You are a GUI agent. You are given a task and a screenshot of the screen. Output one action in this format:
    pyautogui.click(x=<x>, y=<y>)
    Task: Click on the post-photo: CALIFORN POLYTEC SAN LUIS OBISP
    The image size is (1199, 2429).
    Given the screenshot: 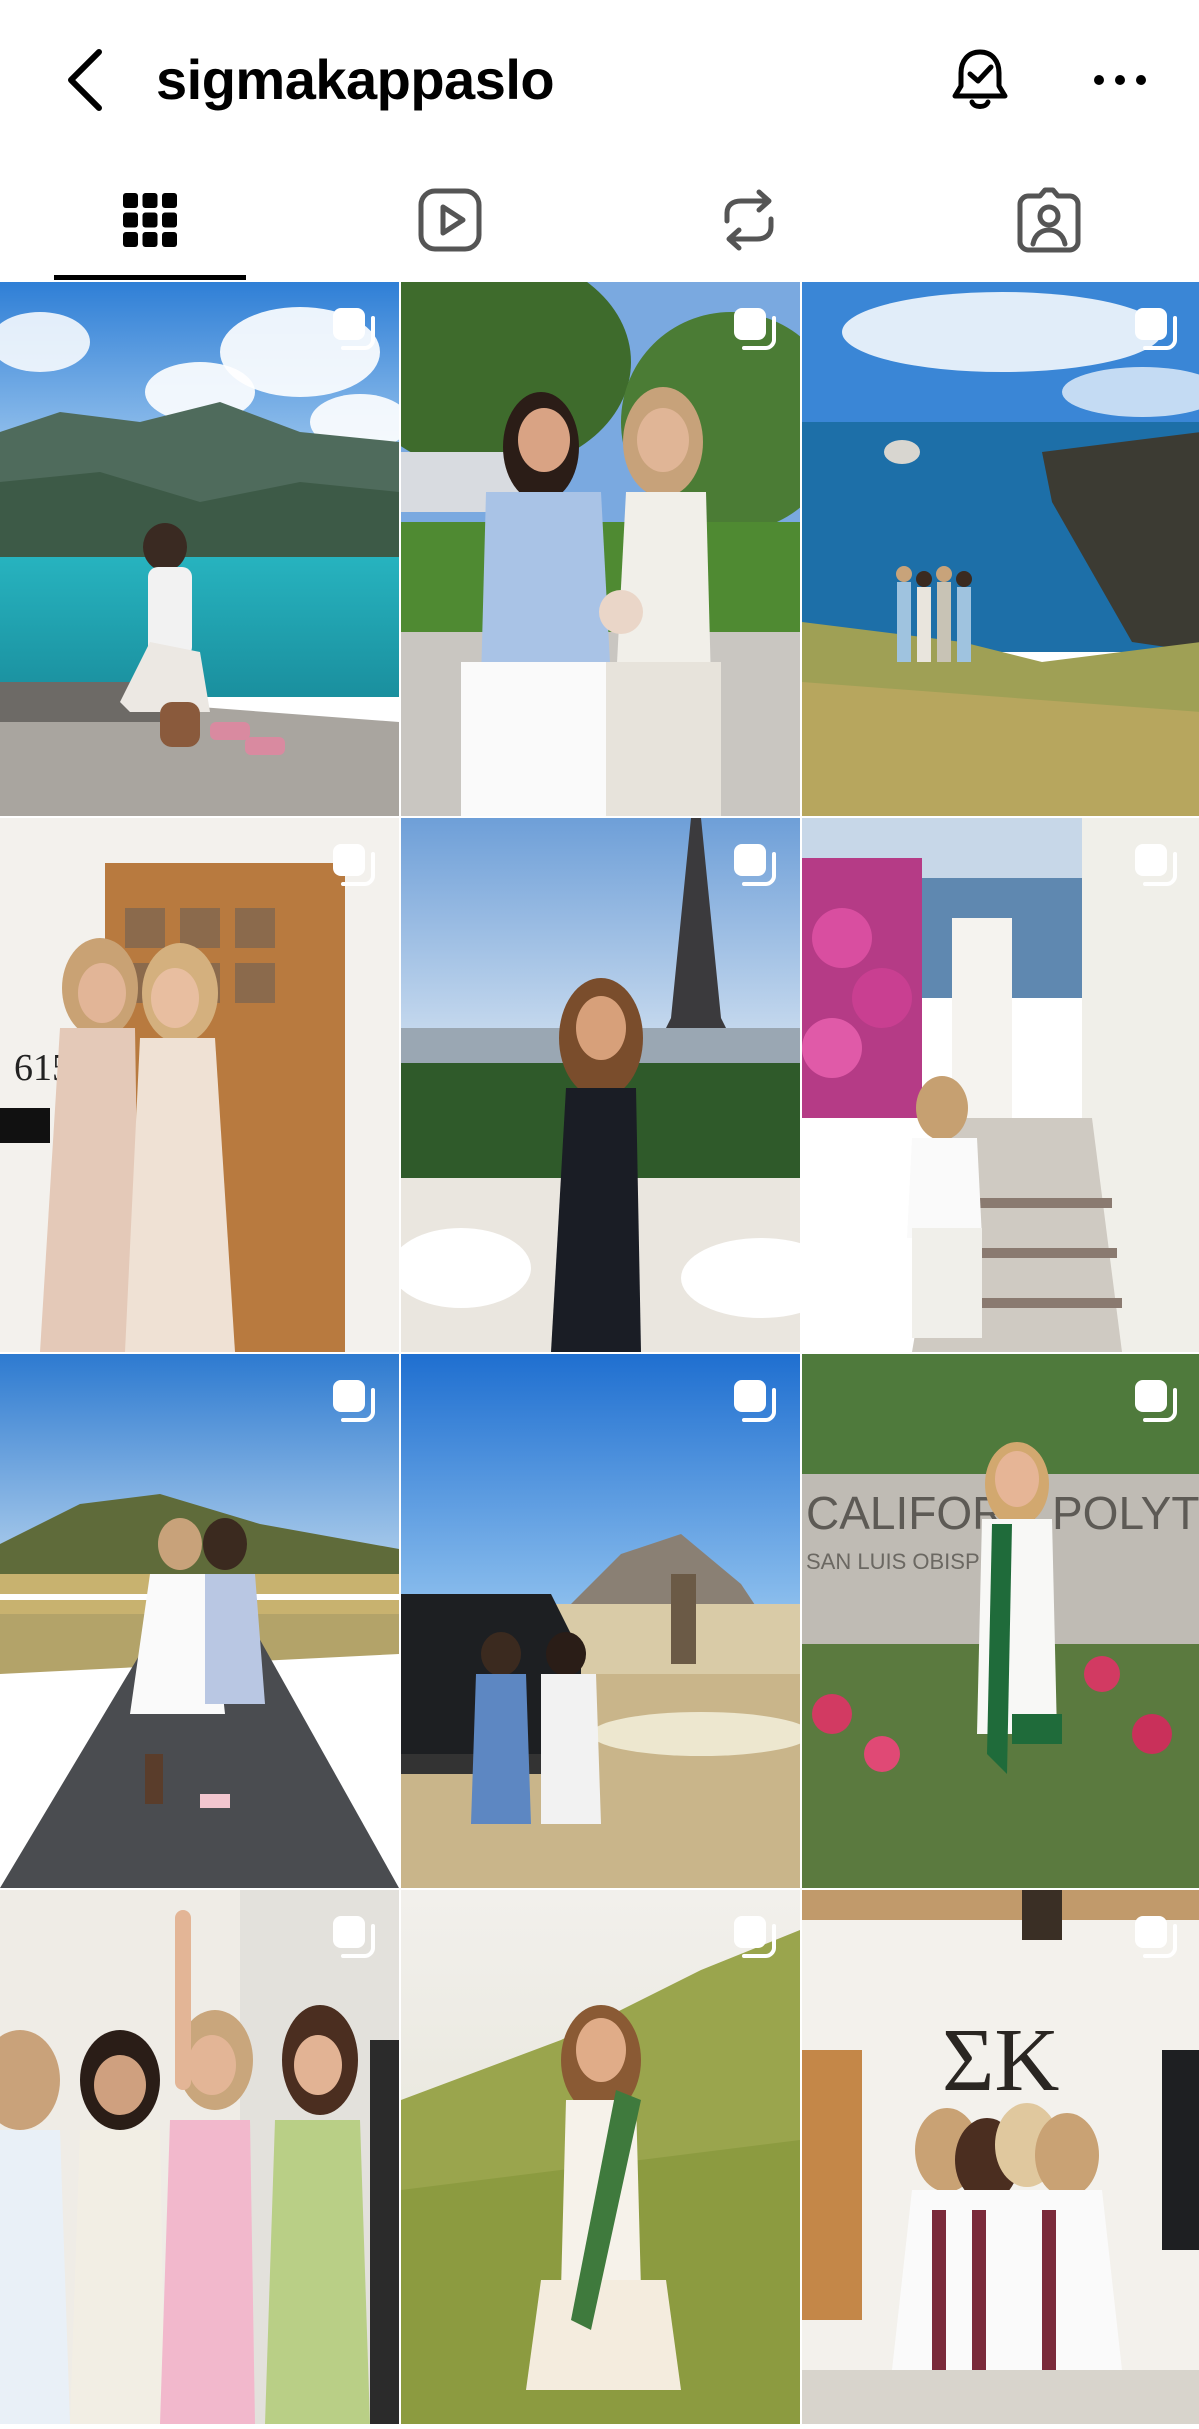 What is the action you would take?
    pyautogui.click(x=1000, y=1621)
    